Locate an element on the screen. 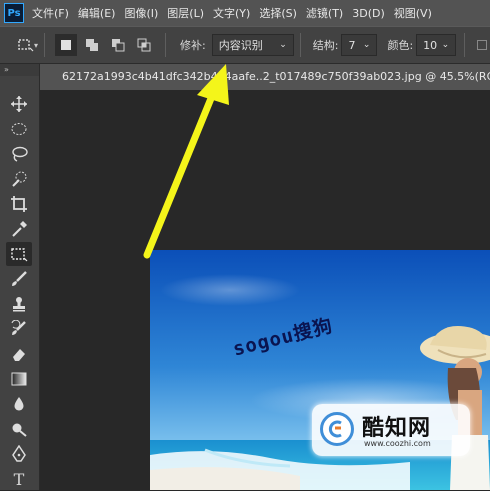  structure-value: 7 is located at coordinates (352, 45).